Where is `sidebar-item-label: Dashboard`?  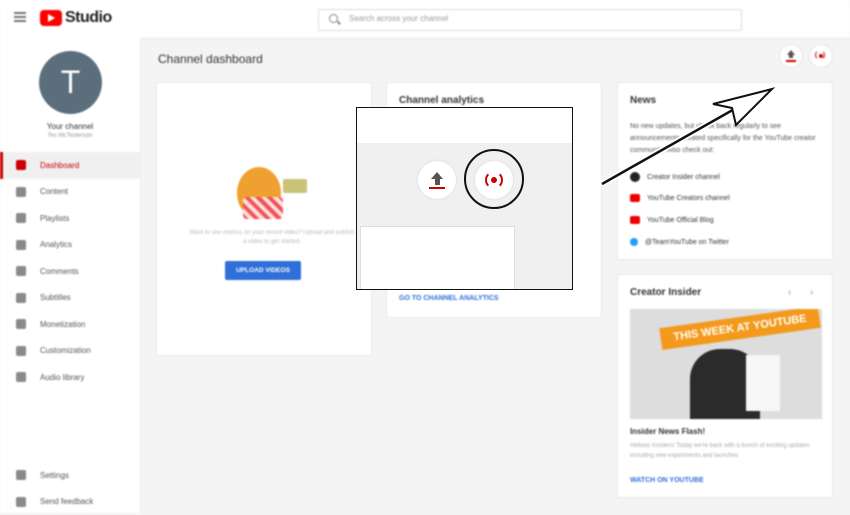 sidebar-item-label: Dashboard is located at coordinates (59, 165).